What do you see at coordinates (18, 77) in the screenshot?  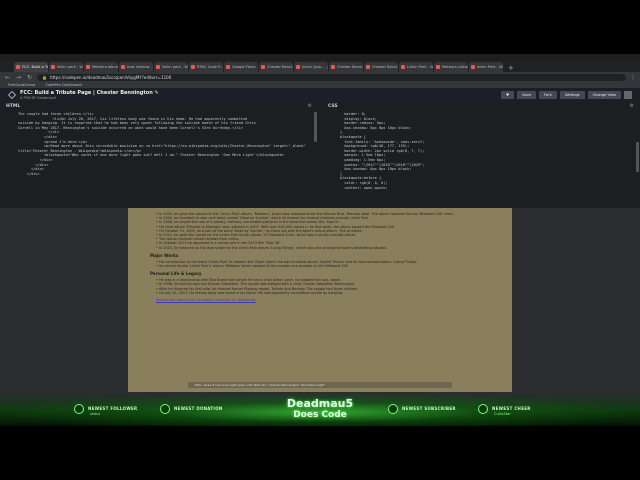 I see `forward-icon: →` at bounding box center [18, 77].